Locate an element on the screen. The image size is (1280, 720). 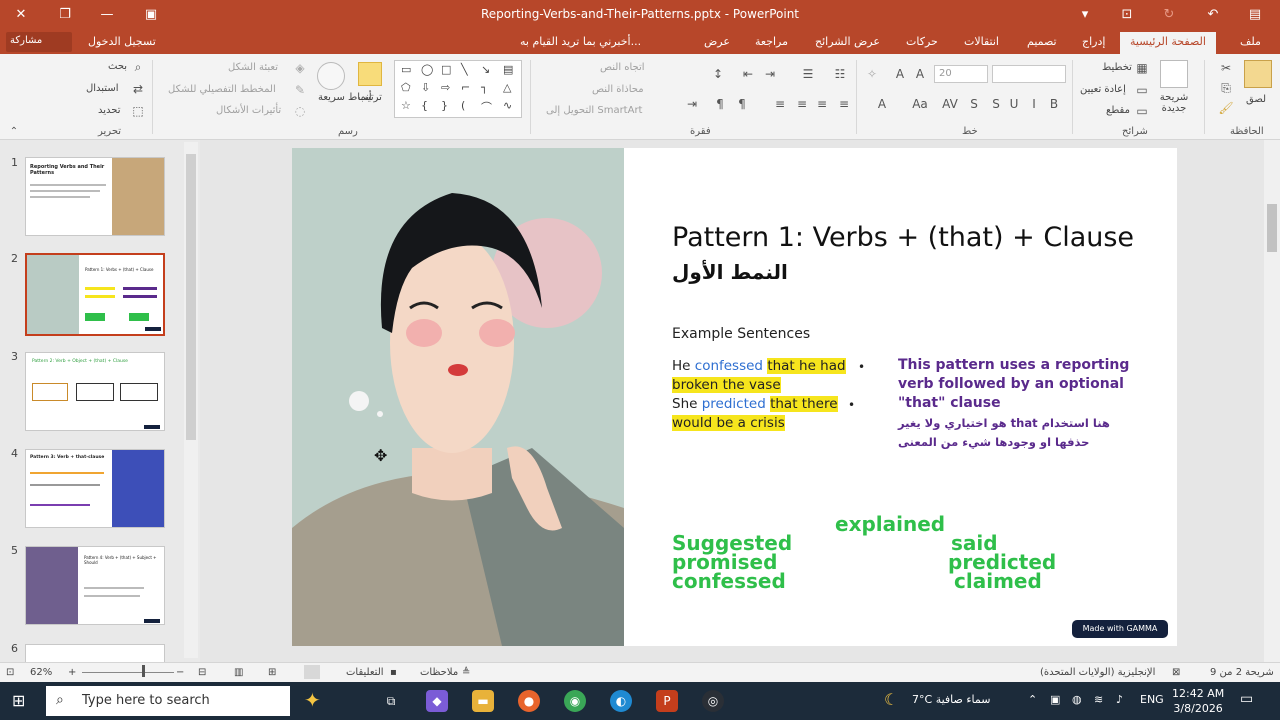
zoom-level: 62% is located at coordinates (41, 672).